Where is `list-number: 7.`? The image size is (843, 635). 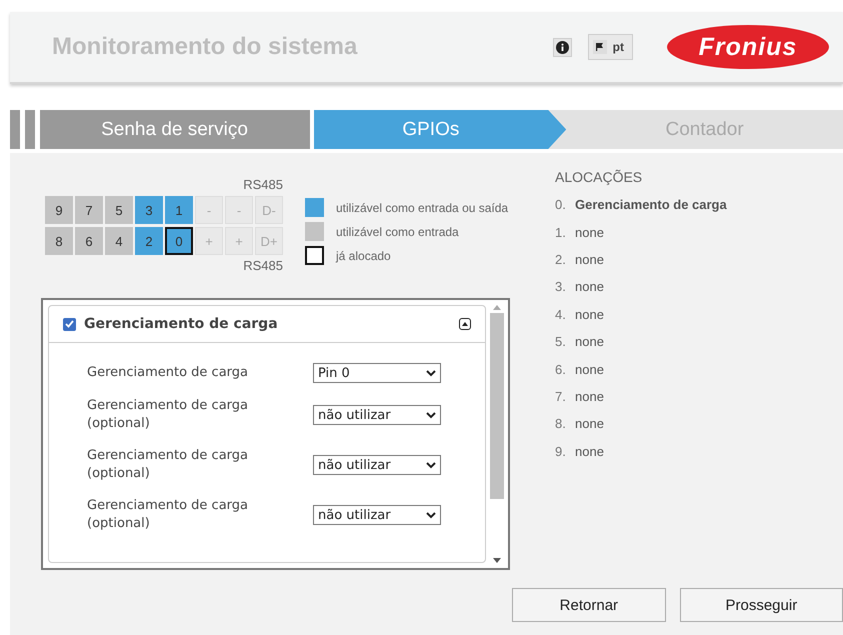 list-number: 7. is located at coordinates (561, 396).